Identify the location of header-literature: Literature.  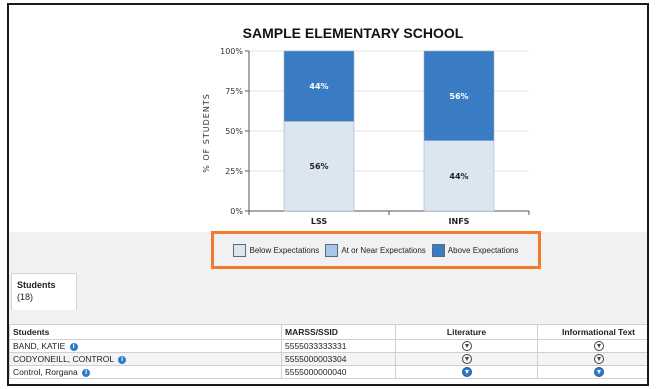
(466, 332).